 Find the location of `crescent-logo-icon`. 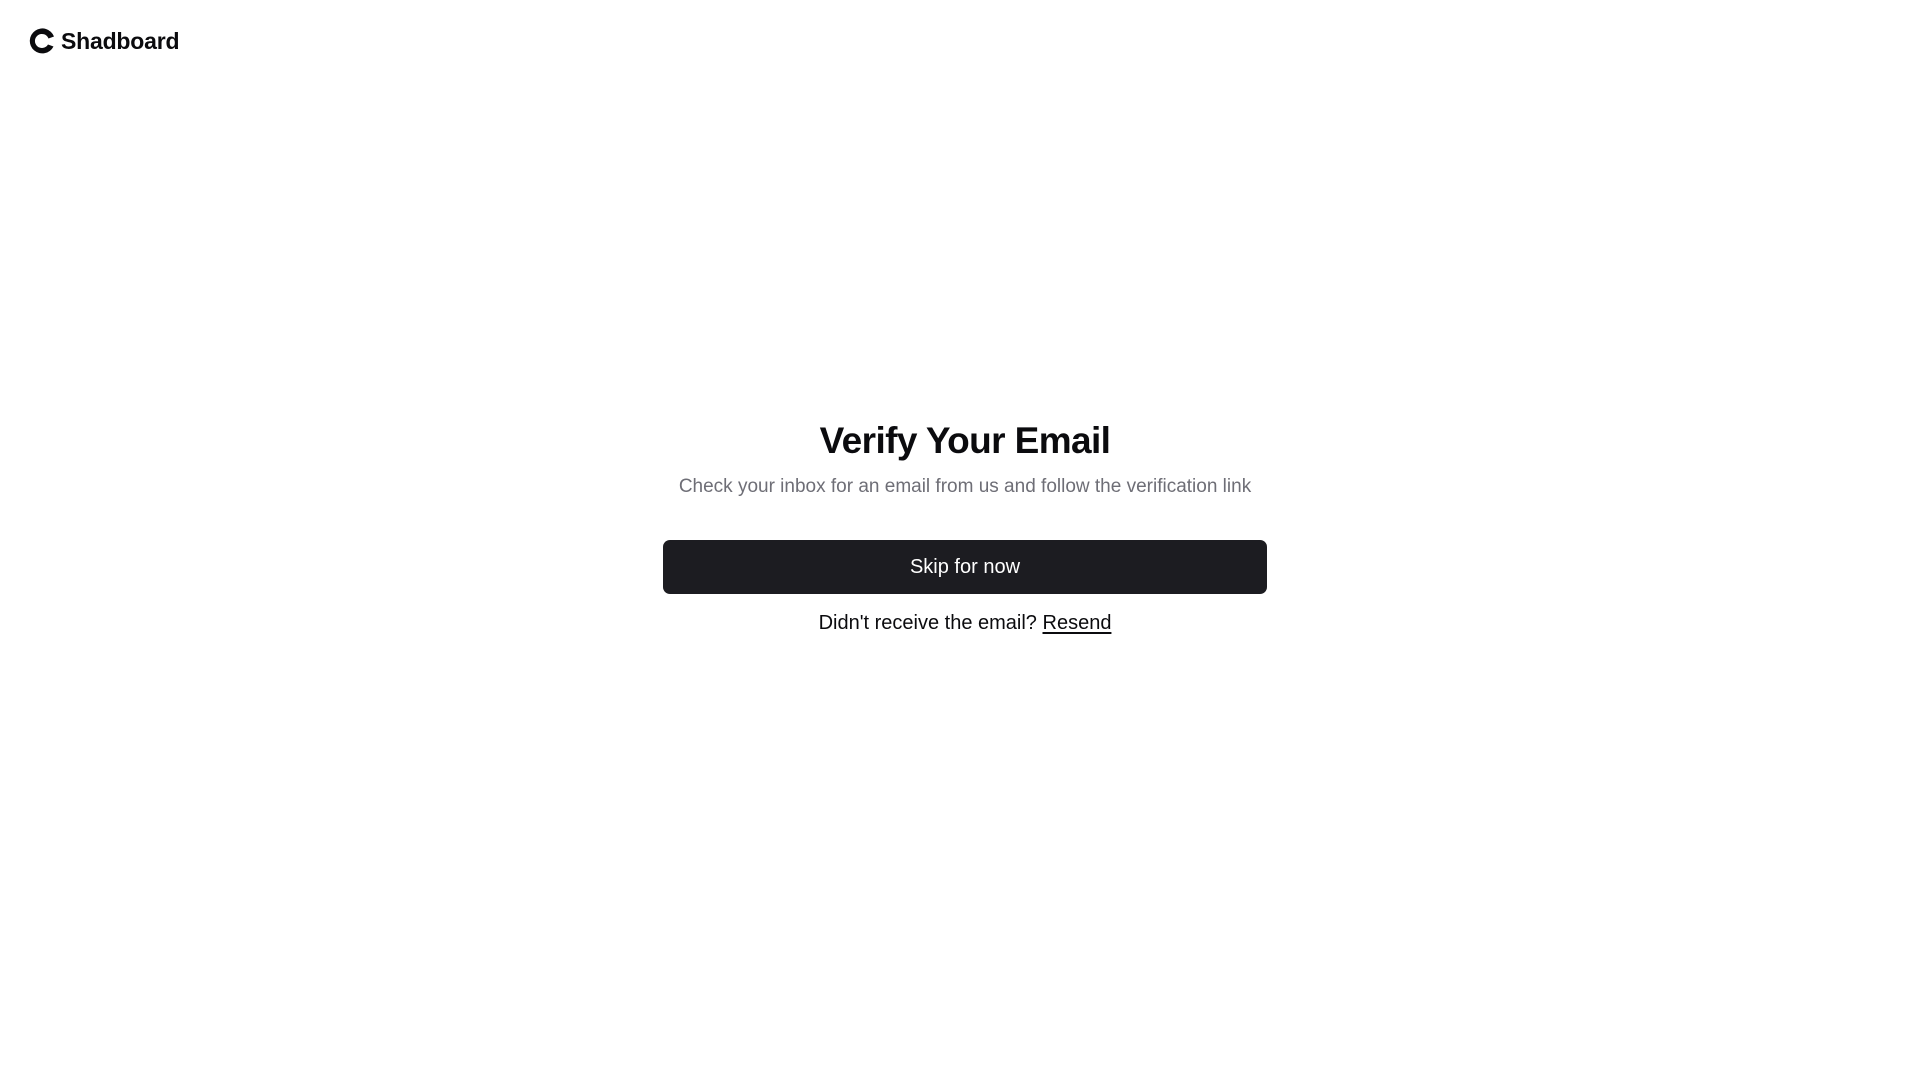

crescent-logo-icon is located at coordinates (42, 41).